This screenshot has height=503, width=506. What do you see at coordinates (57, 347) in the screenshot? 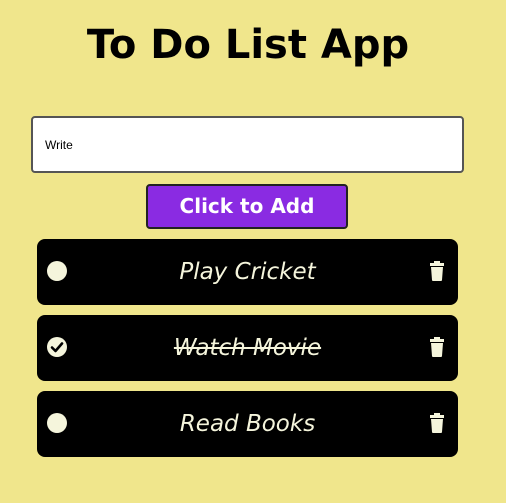
I see `circle-check-icon` at bounding box center [57, 347].